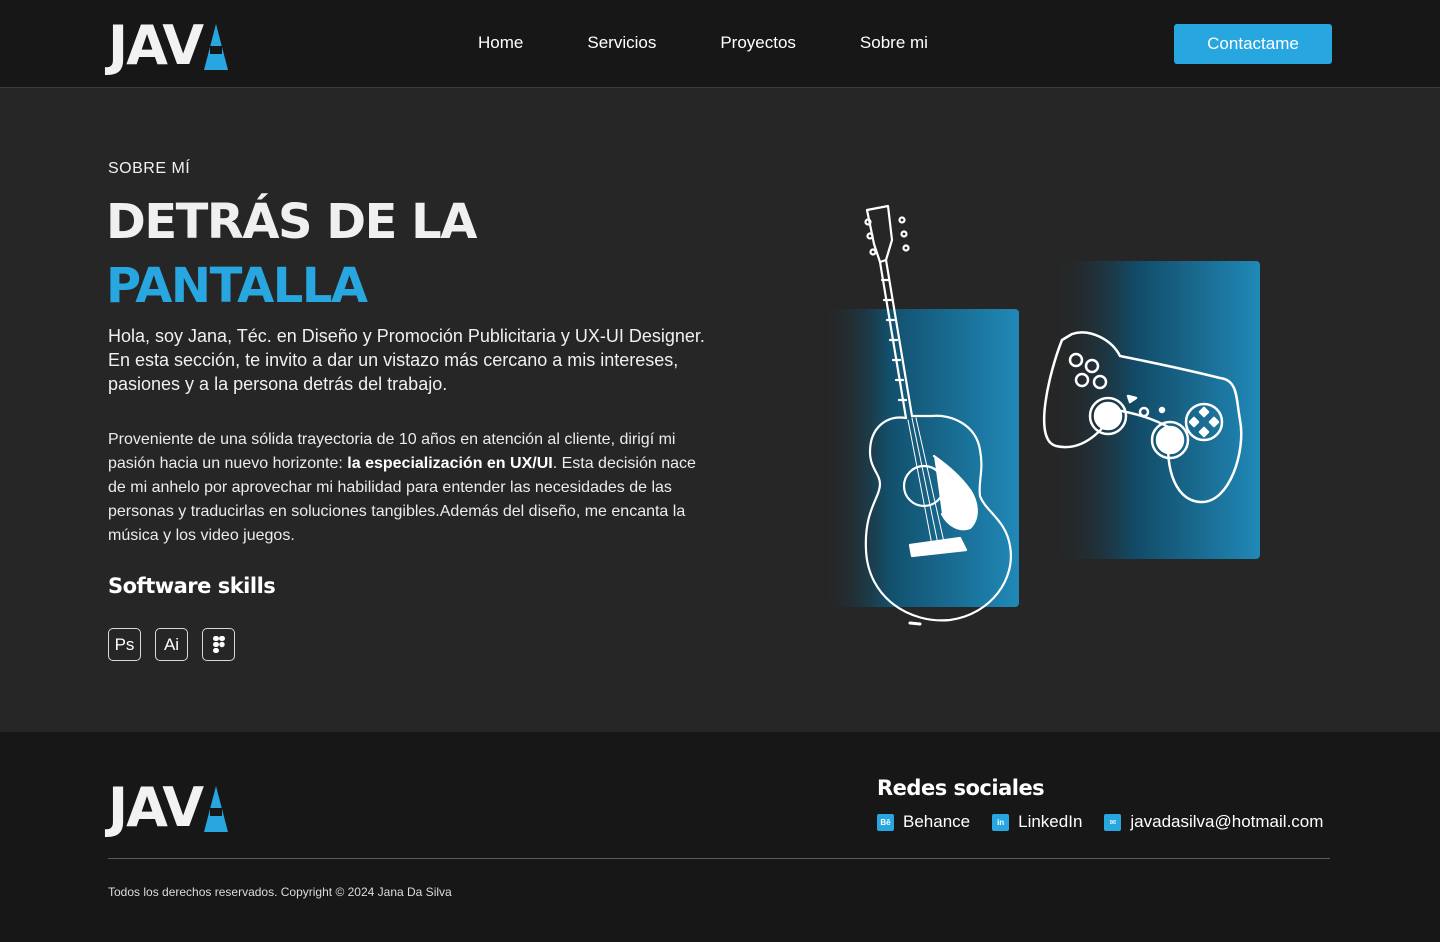  I want to click on footer-logo: JAV, so click(168, 807).